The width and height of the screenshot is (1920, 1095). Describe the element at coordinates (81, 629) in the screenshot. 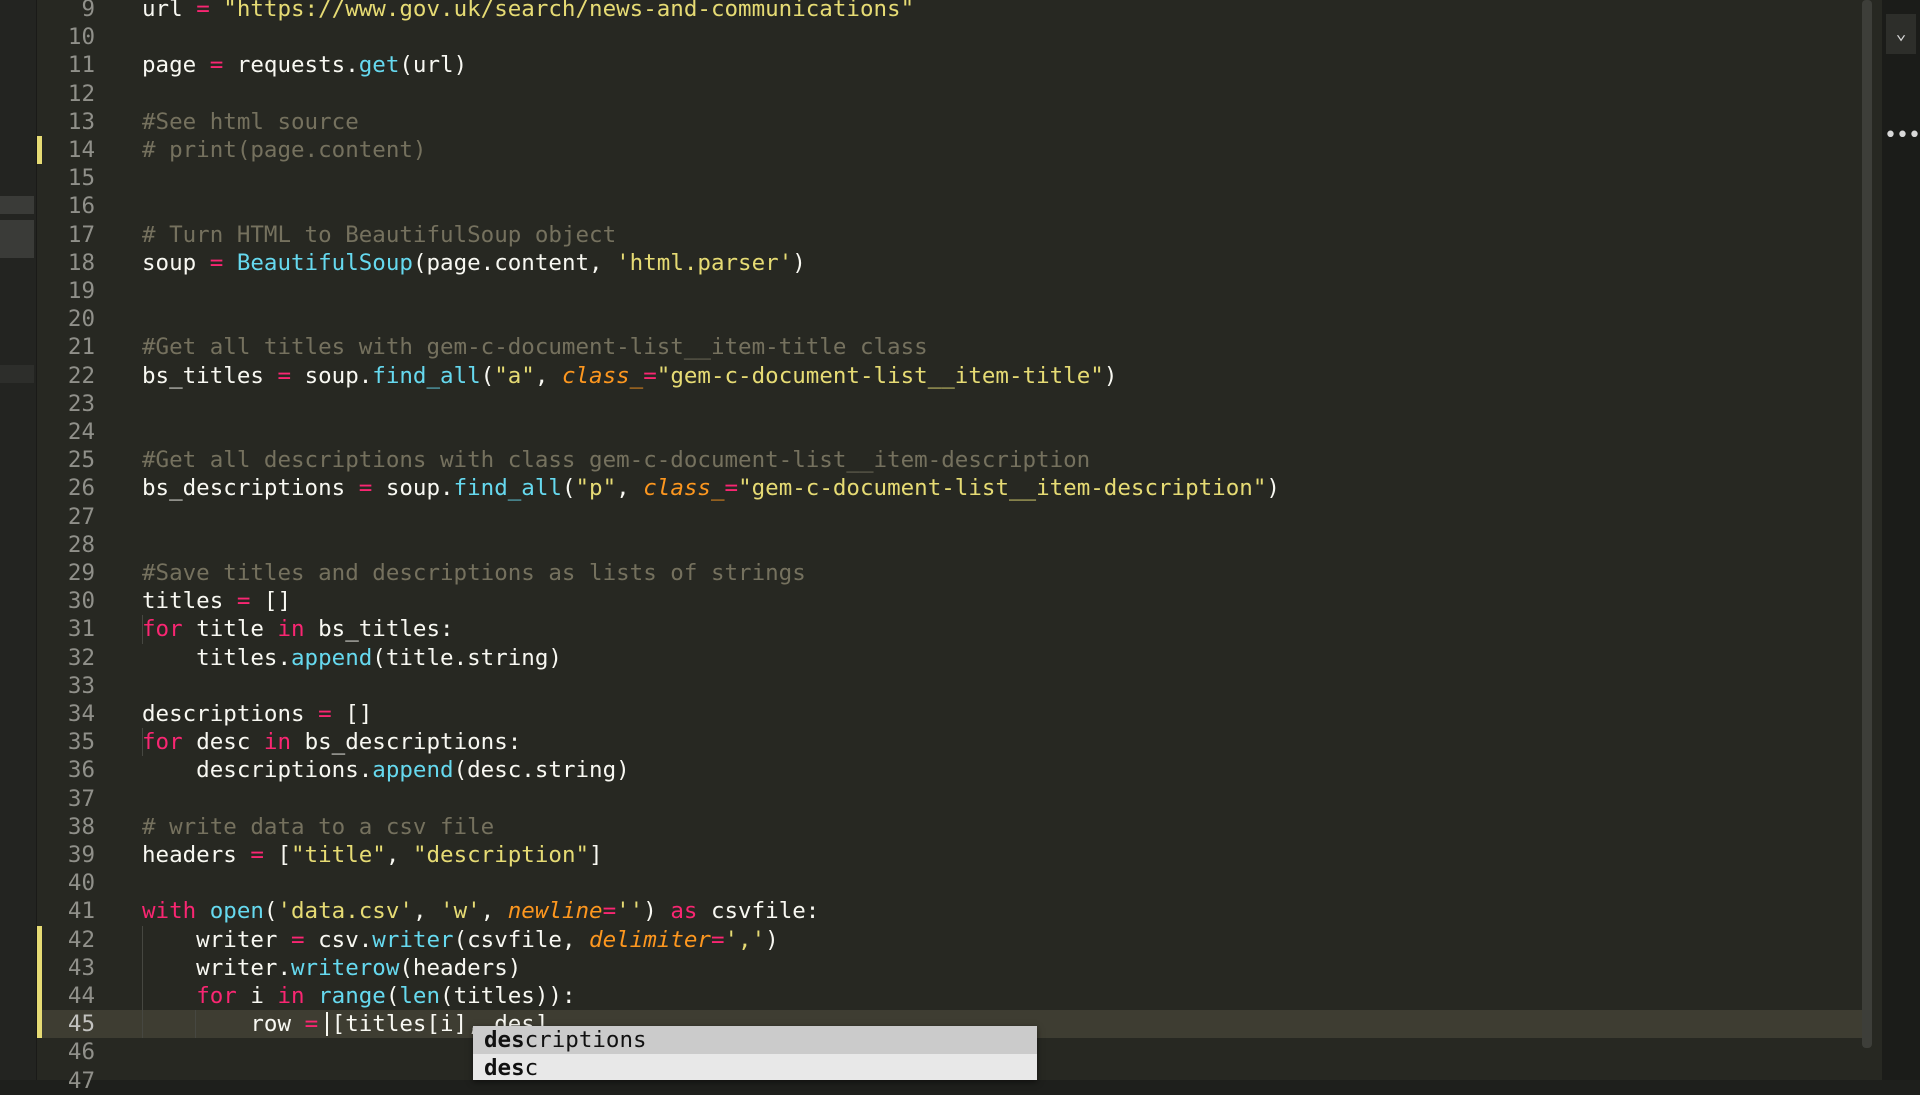

I see `line-number: 31` at that location.